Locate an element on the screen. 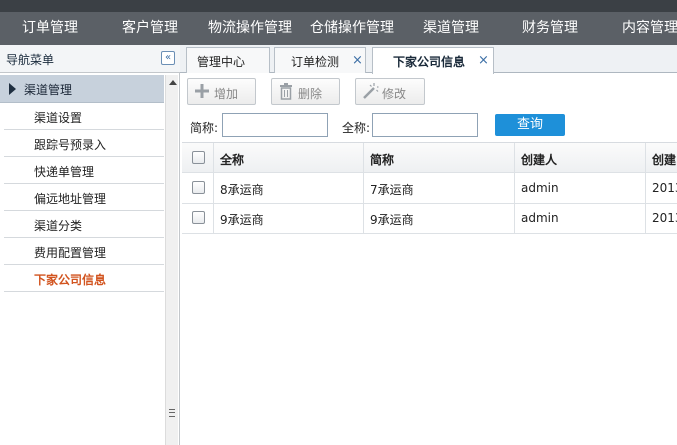 This screenshot has height=445, width=677. column-header-created: 创建 is located at coordinates (661, 158).